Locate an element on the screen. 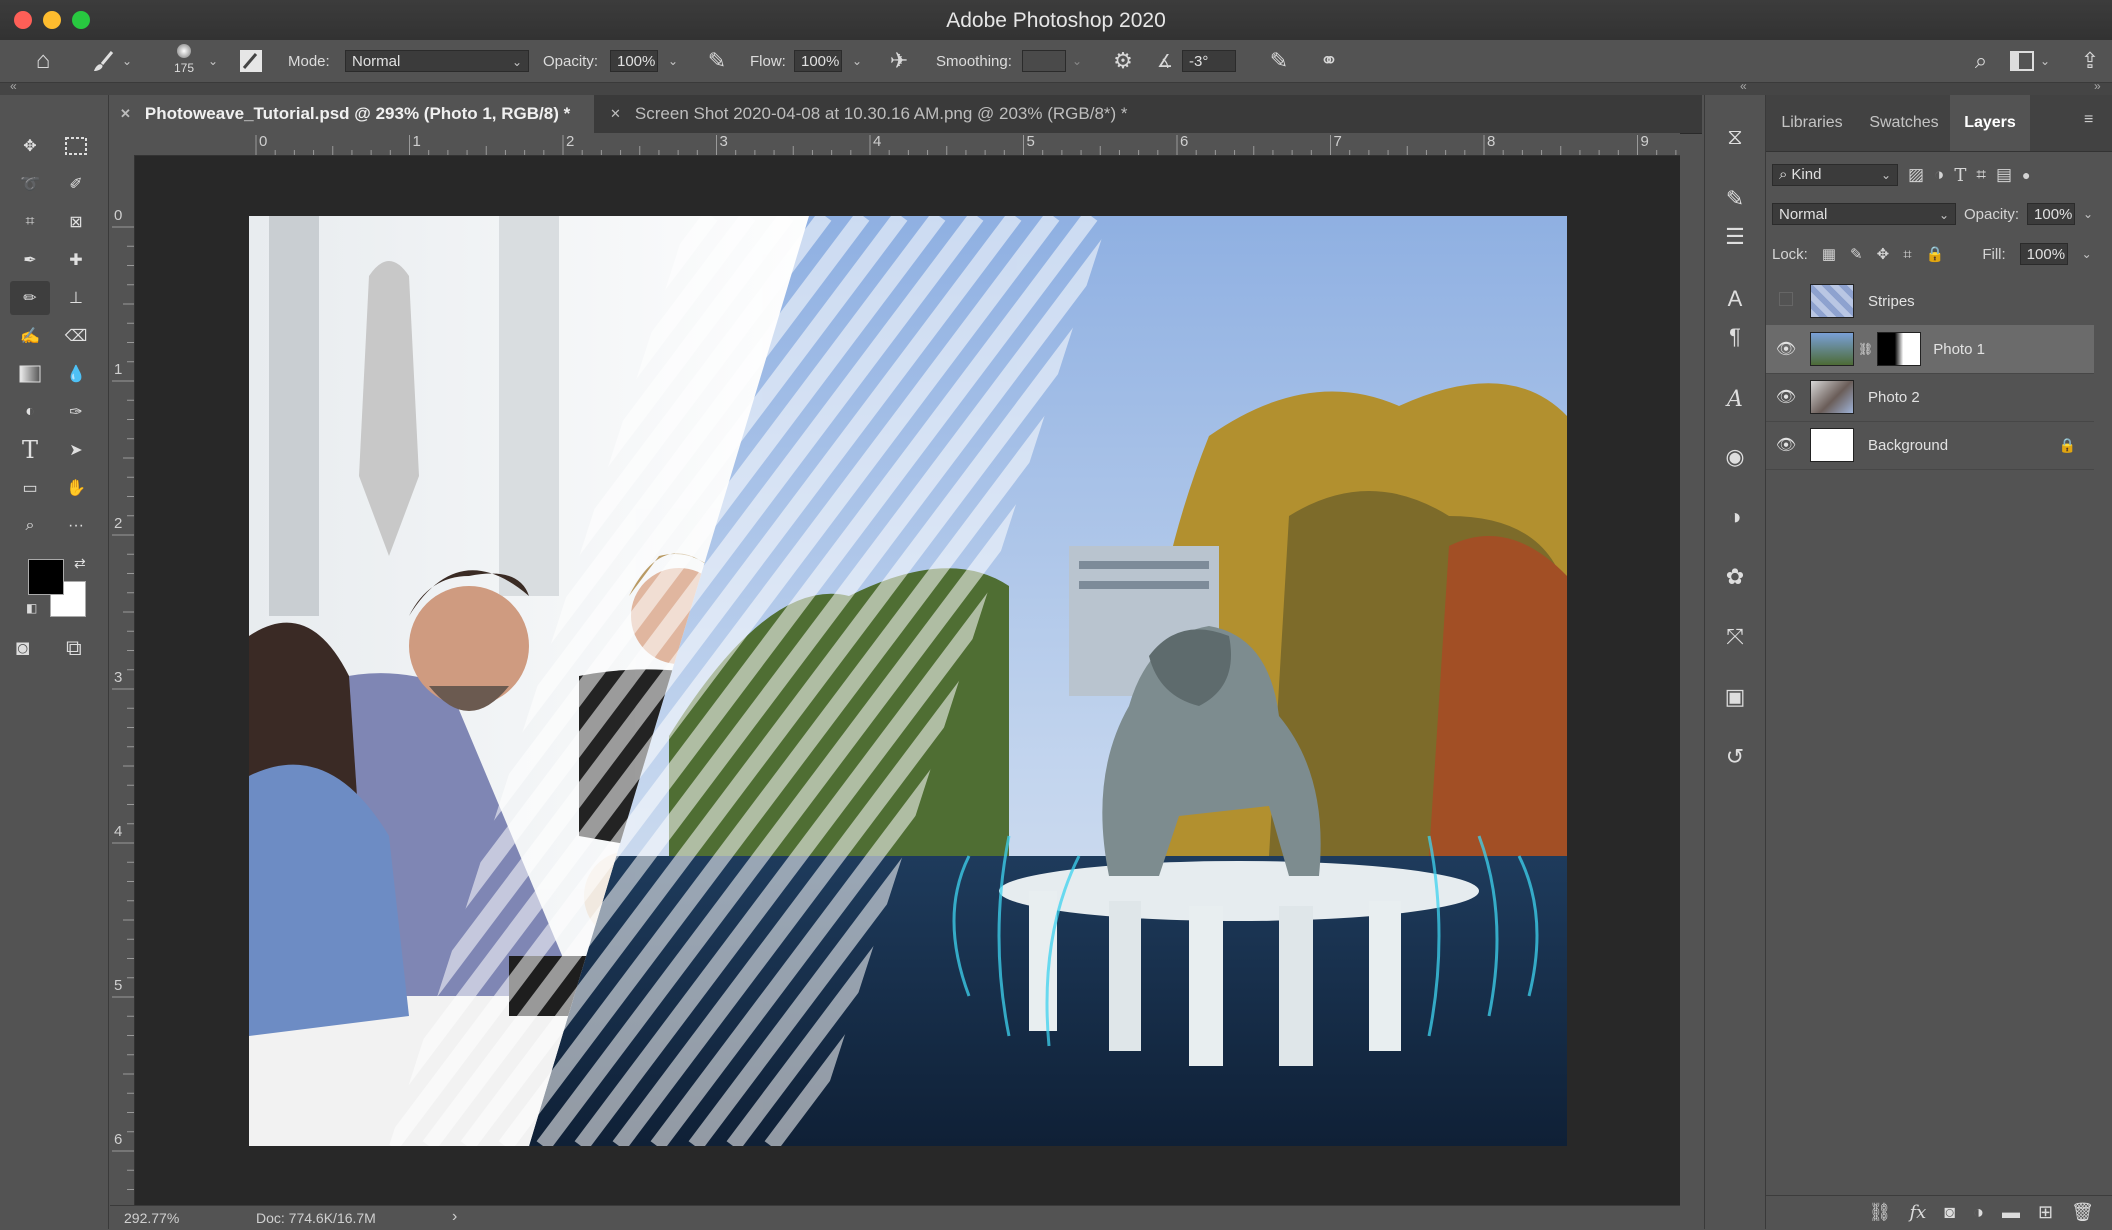 The width and height of the screenshot is (2112, 1230). gradient-tool-icon is located at coordinates (30, 374).